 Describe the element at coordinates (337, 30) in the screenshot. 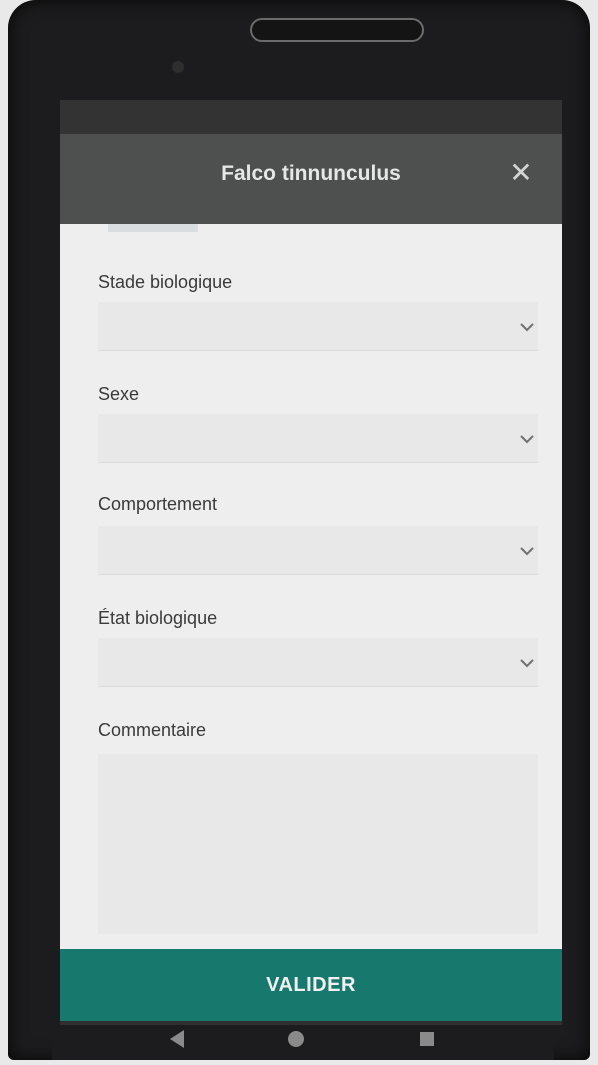

I see `earpiece-speaker` at that location.